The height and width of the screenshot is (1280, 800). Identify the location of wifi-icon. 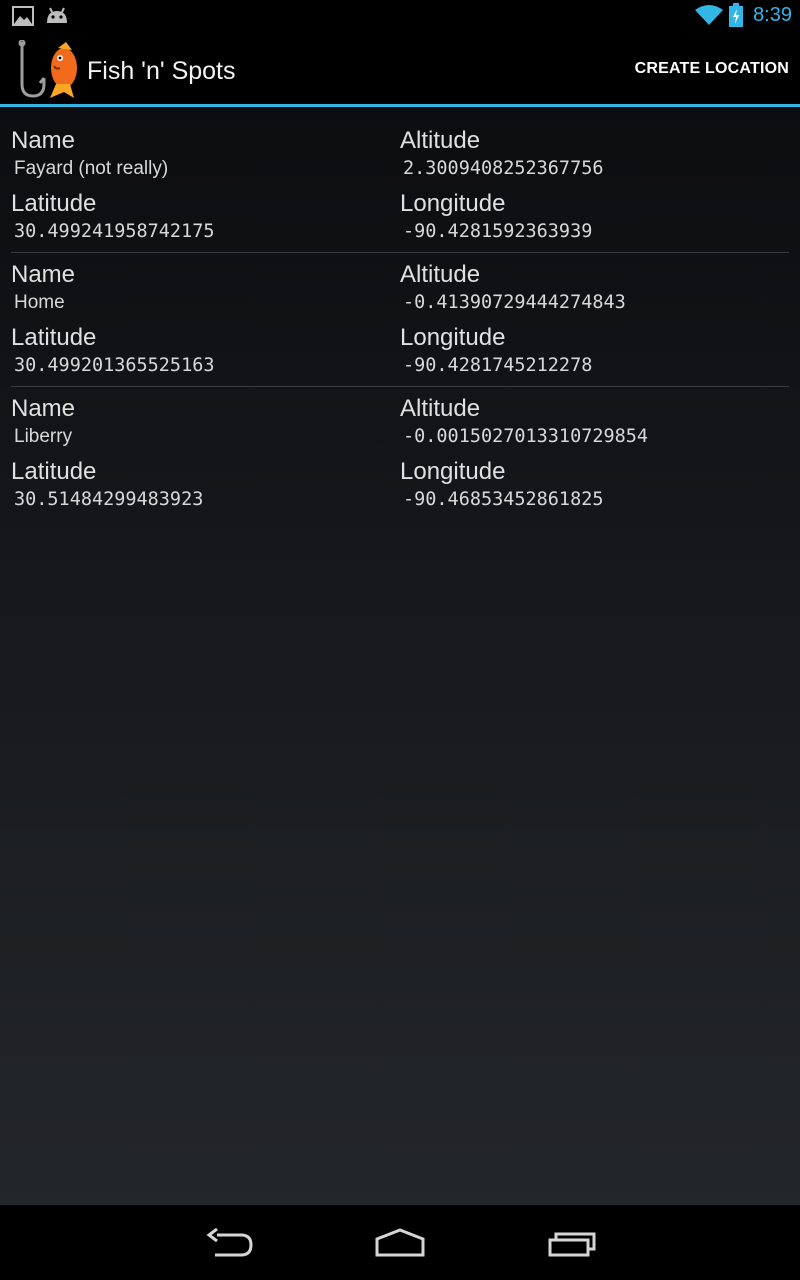
(709, 15).